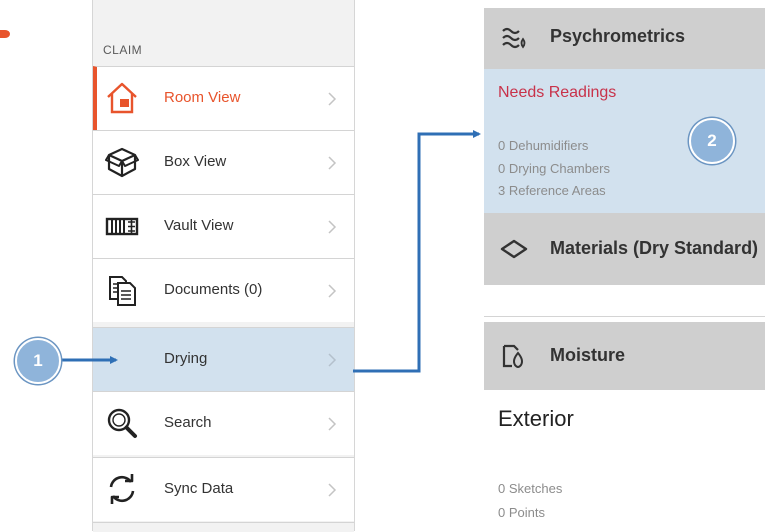  I want to click on callout-badge-1: 1, so click(38, 361).